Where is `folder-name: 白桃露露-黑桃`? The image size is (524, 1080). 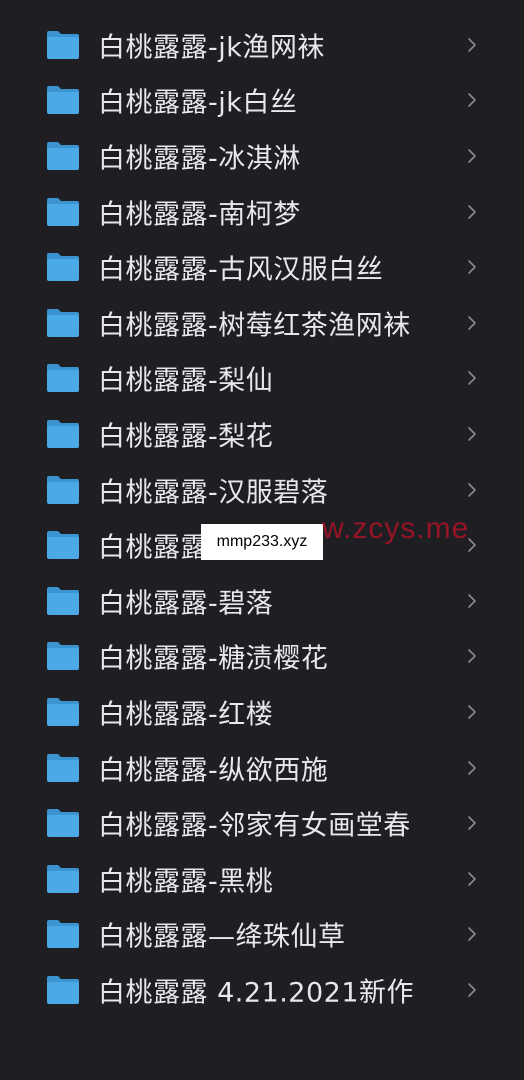
folder-name: 白桃露露-黑桃 is located at coordinates (186, 882).